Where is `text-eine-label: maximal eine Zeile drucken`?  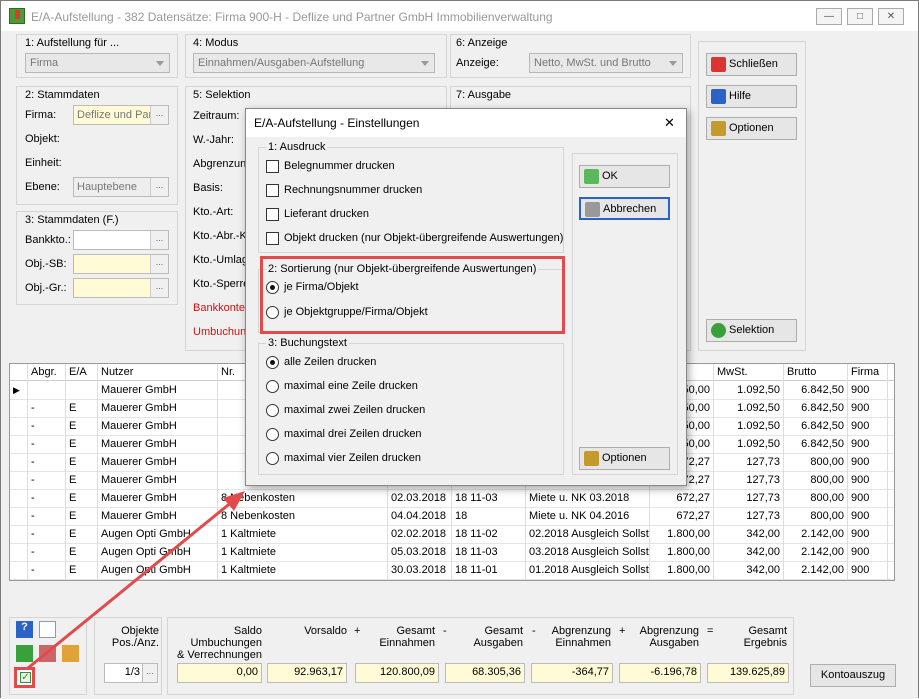
text-eine-label: maximal eine Zeile drucken is located at coordinates (351, 386).